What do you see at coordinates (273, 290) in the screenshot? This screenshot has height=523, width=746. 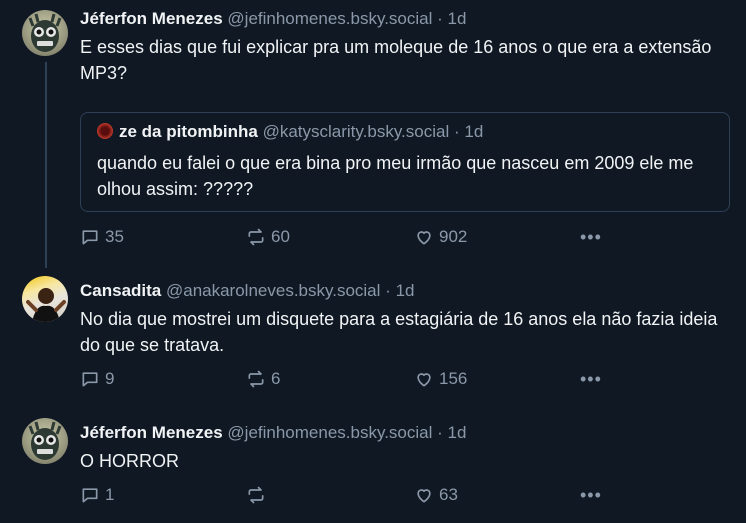 I see `author-handle: @anakarolneves.bsky.social` at bounding box center [273, 290].